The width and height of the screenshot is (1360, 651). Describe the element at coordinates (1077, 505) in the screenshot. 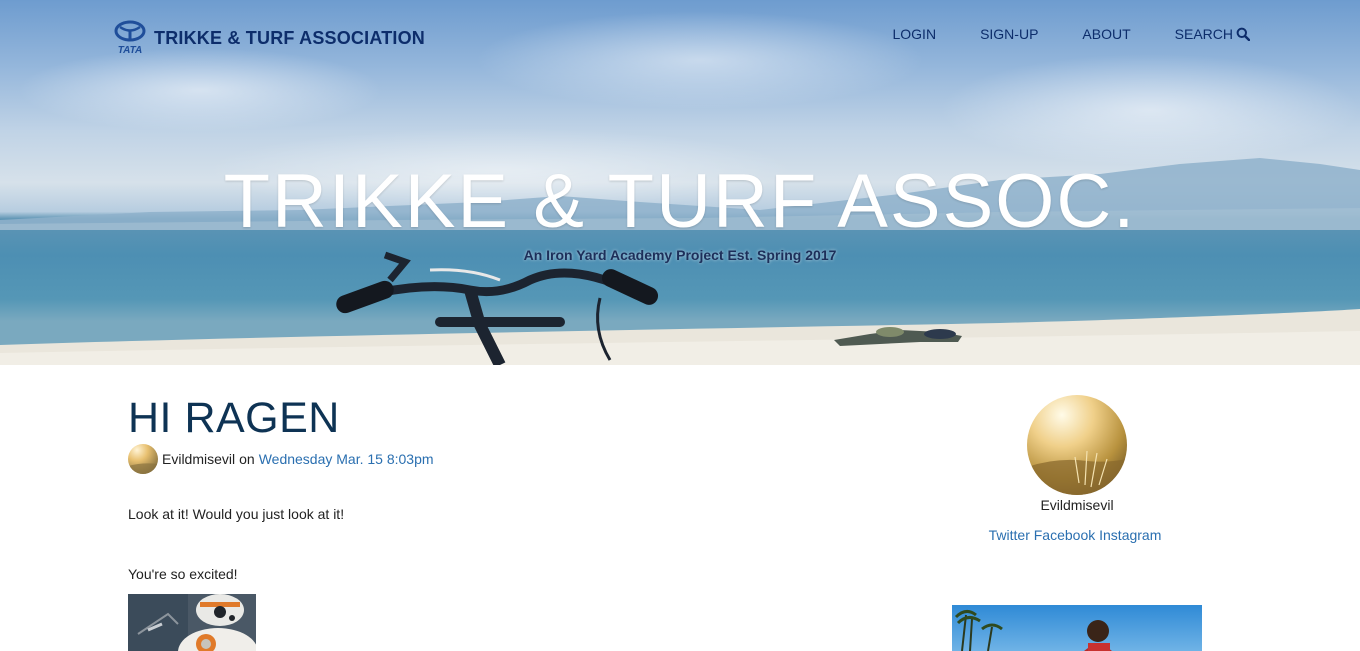

I see `profile-name: Evildmisevil` at that location.